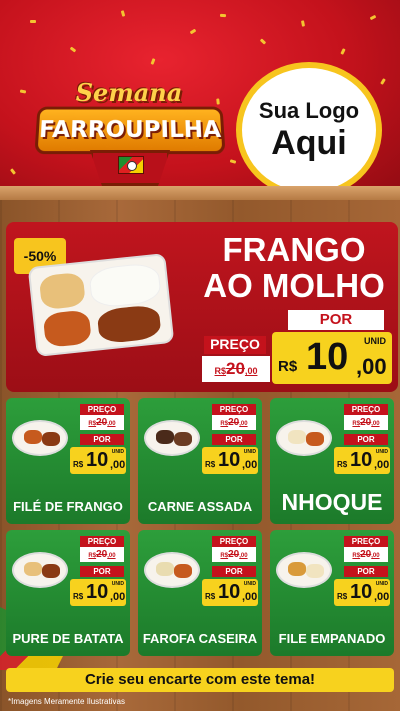 This screenshot has height=711, width=400. What do you see at coordinates (200, 461) in the screenshot?
I see `product-card: PREÇO R$20,00 POR R$ 10,00 UNID CARNE ASSADA` at bounding box center [200, 461].